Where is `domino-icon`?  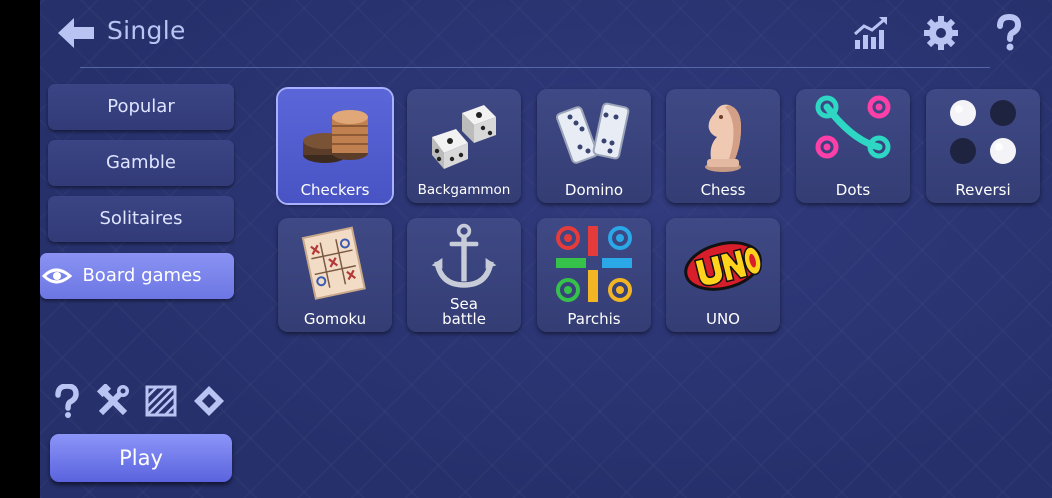 domino-icon is located at coordinates (593, 133).